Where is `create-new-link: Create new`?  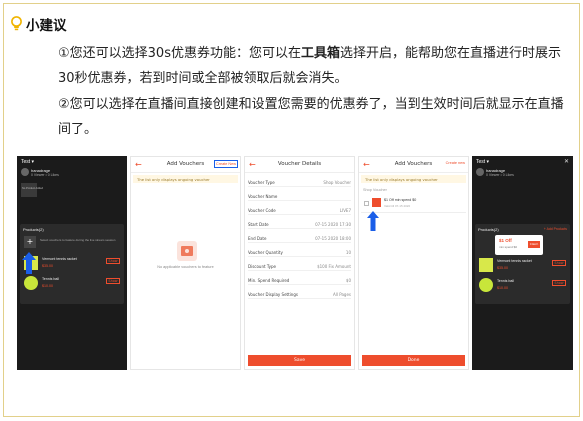
create-new-link: Create new is located at coordinates (455, 163).